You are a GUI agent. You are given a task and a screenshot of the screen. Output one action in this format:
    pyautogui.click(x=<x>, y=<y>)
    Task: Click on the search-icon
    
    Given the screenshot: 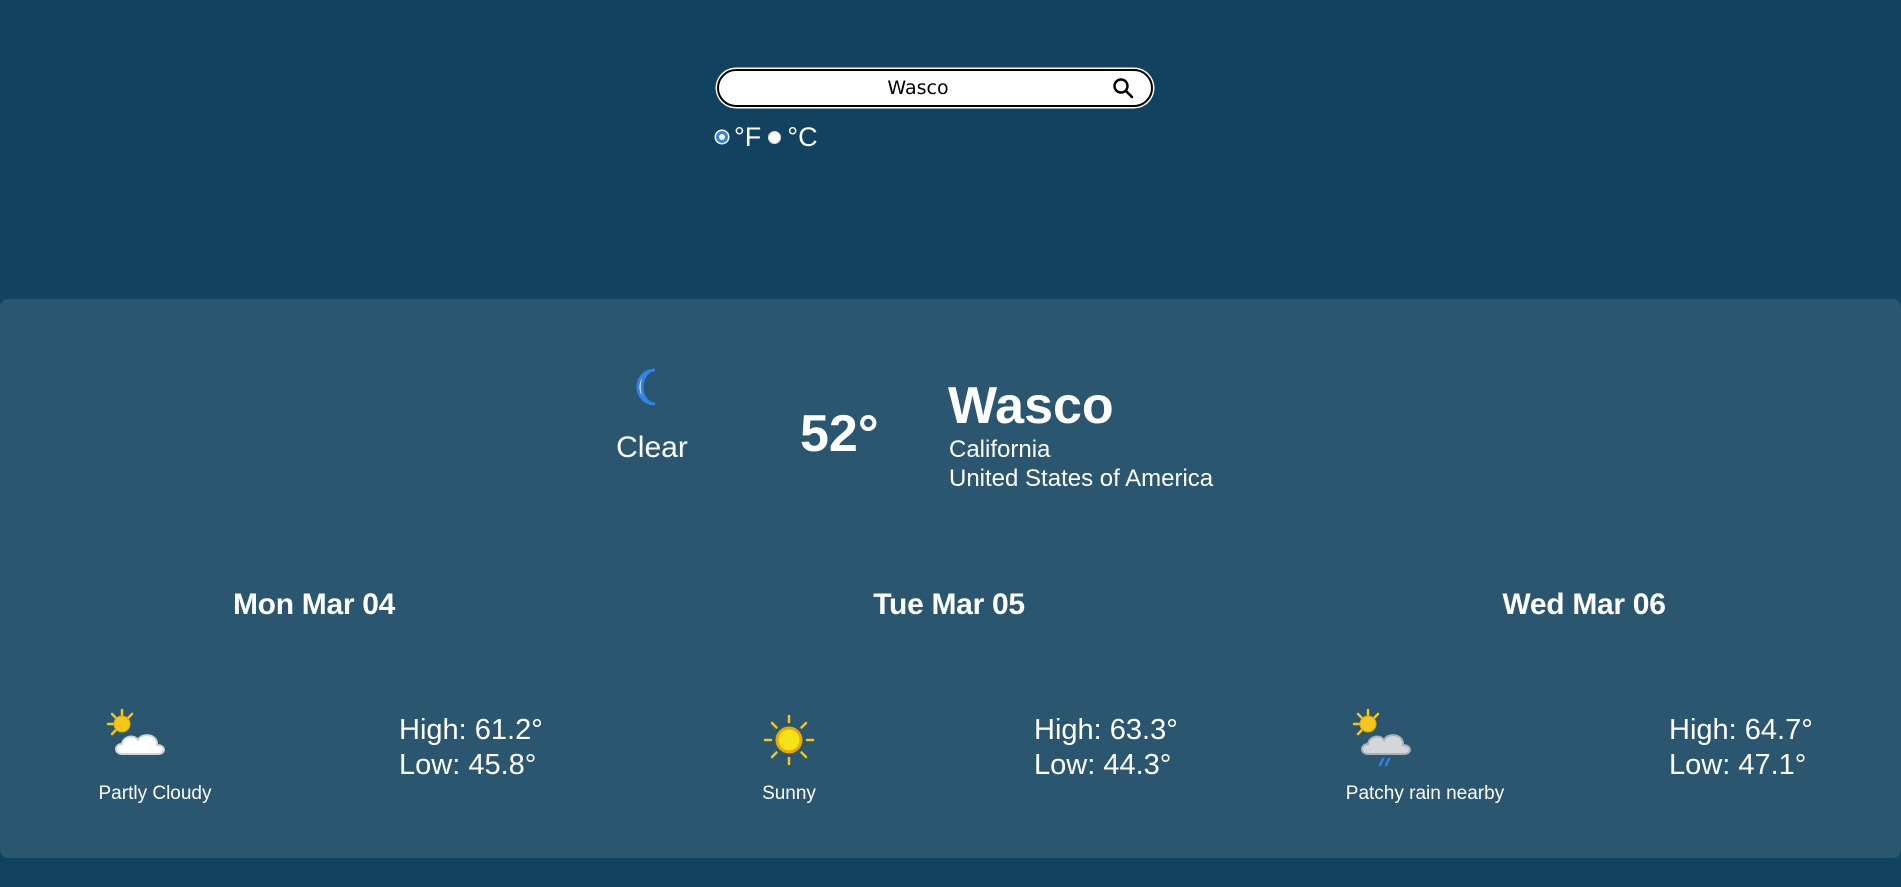 What is the action you would take?
    pyautogui.click(x=1123, y=88)
    